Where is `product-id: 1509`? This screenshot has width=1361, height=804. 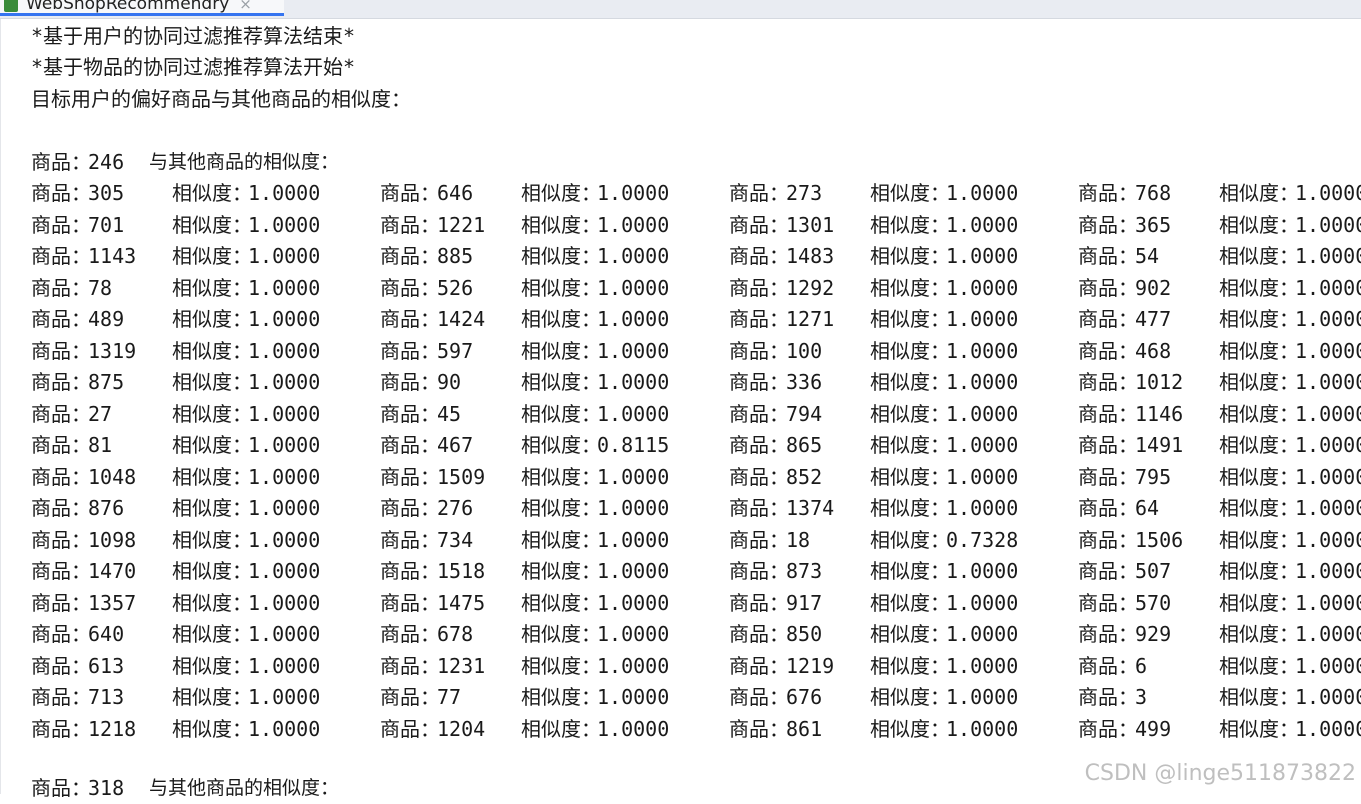
product-id: 1509 is located at coordinates (461, 476).